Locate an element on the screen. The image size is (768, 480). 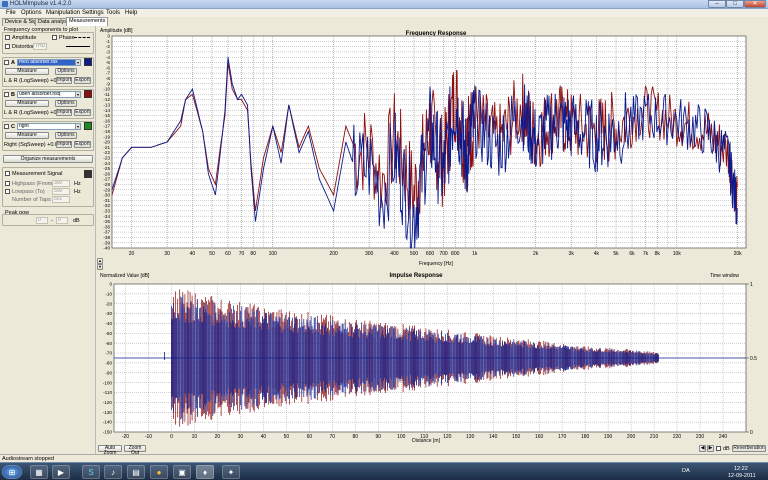
measurement-signal-checkbox is located at coordinates (7, 173).